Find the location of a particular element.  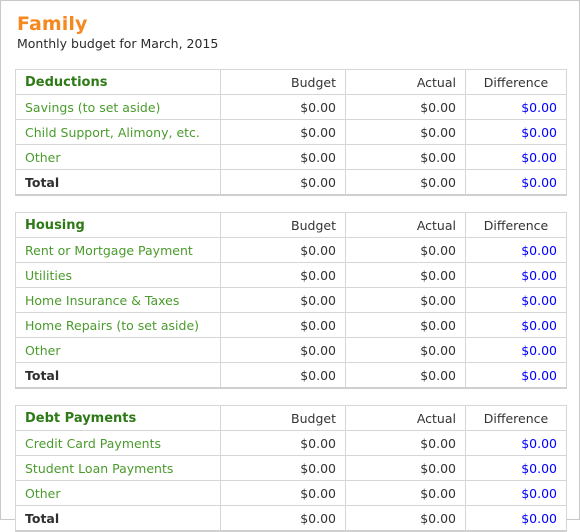

table-row: Rent or Mortgage Payment $0.00 $0.00 $0.00 is located at coordinates (291, 250).